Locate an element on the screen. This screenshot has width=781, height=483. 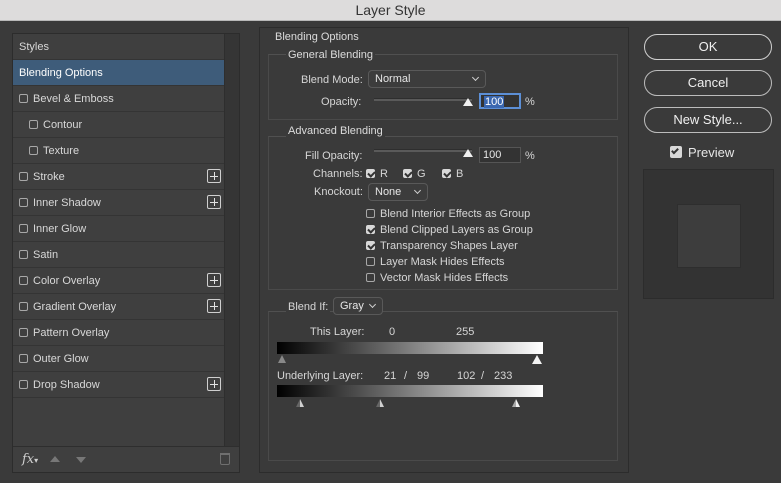
channels-label: Channels: is located at coordinates (338, 174).